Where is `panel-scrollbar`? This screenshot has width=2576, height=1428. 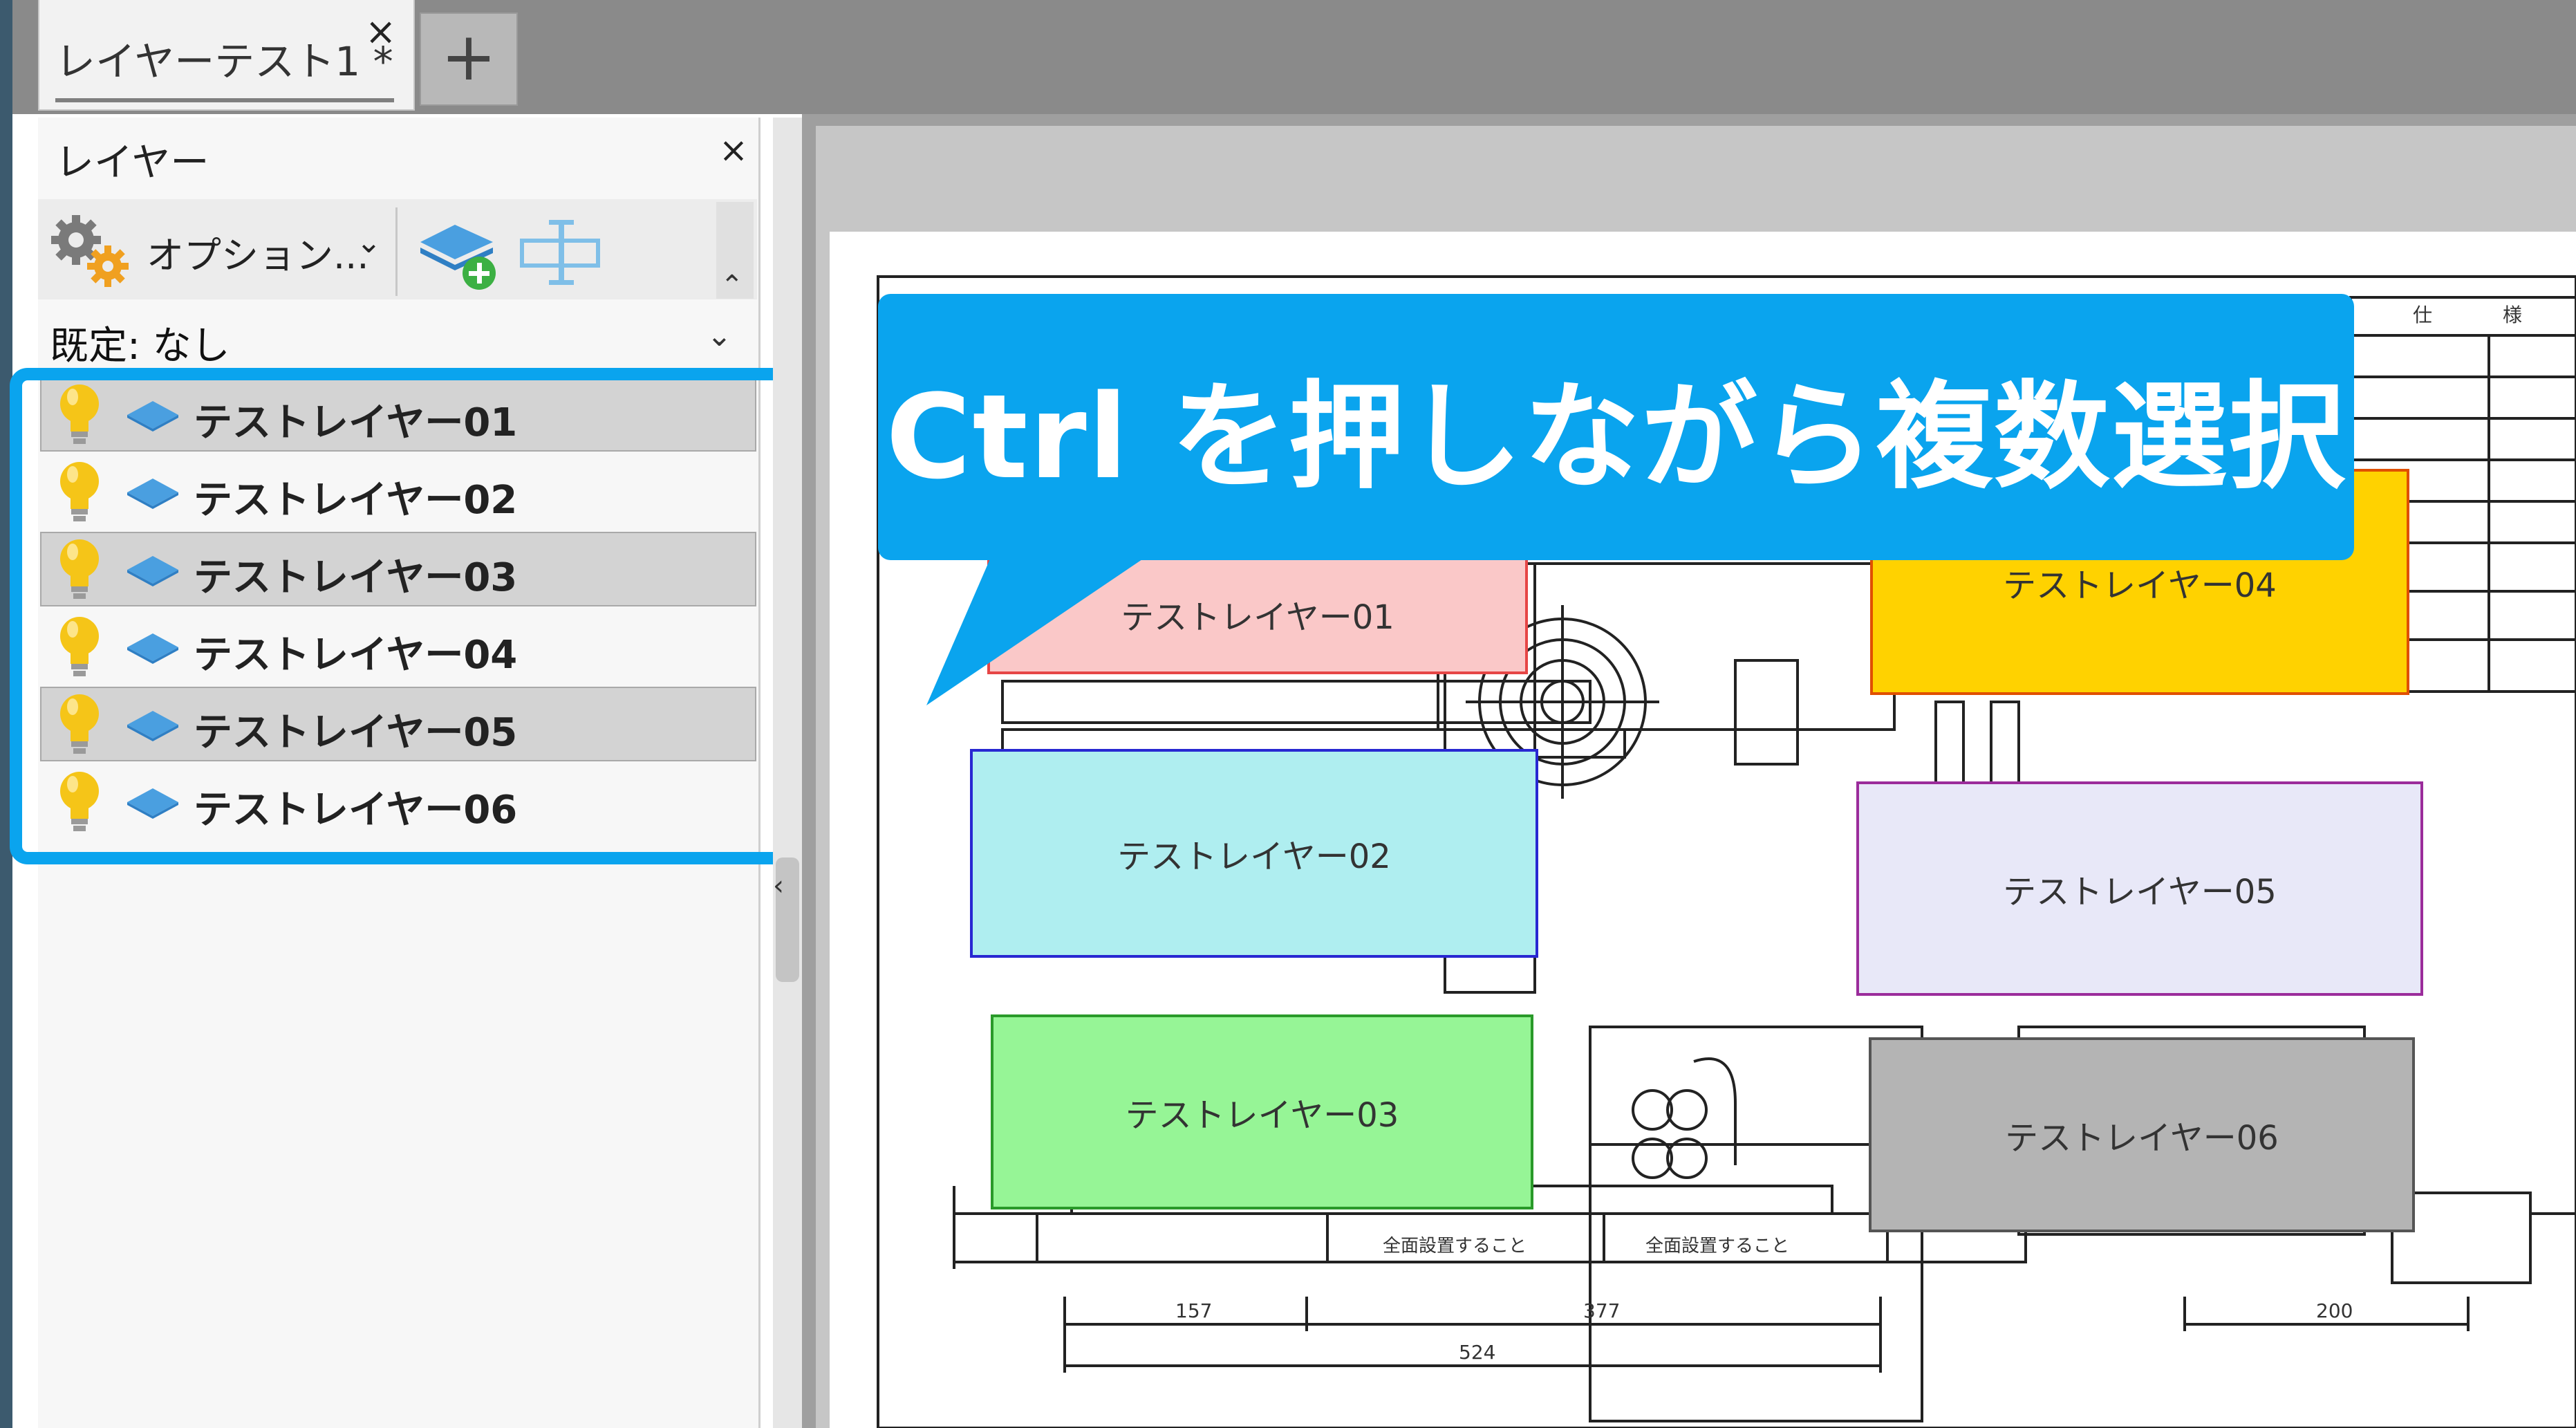 panel-scrollbar is located at coordinates (787, 773).